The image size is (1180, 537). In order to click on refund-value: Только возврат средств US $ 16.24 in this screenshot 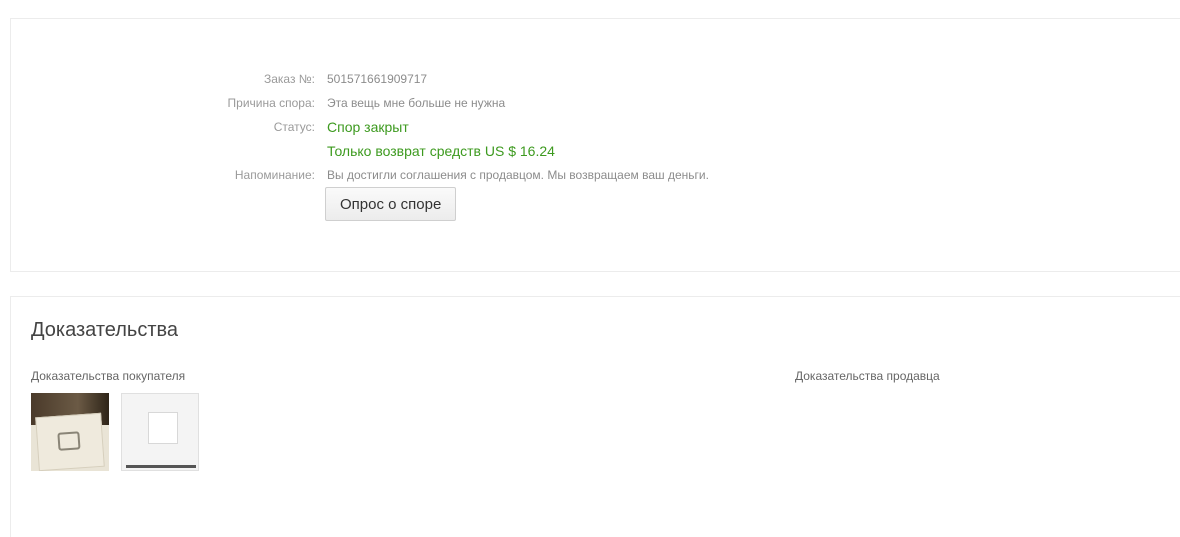, I will do `click(441, 151)`.